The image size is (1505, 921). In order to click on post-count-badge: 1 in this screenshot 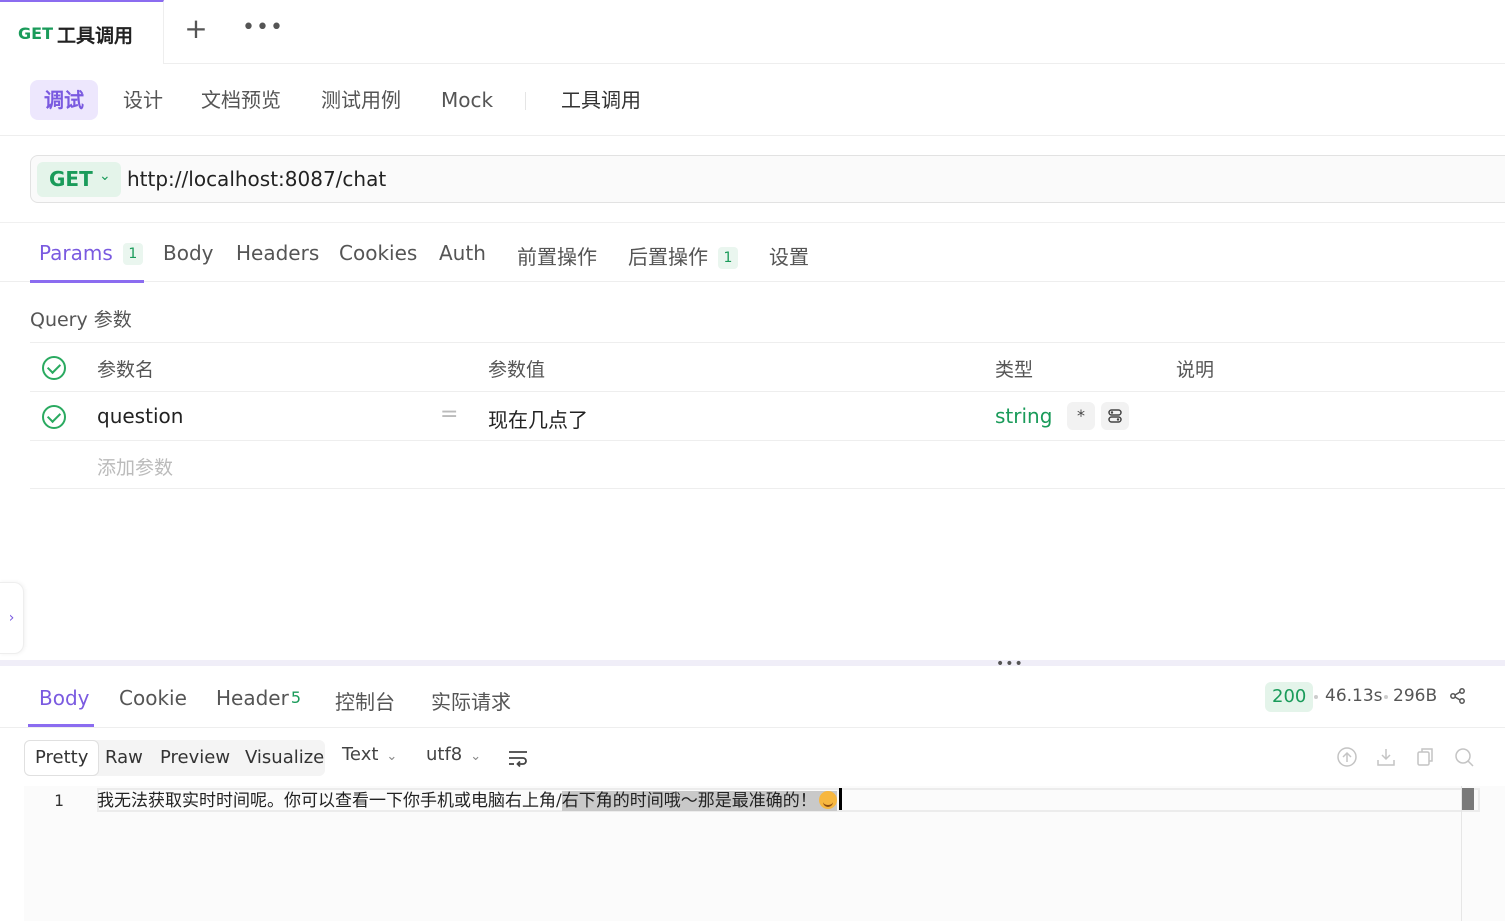, I will do `click(728, 258)`.